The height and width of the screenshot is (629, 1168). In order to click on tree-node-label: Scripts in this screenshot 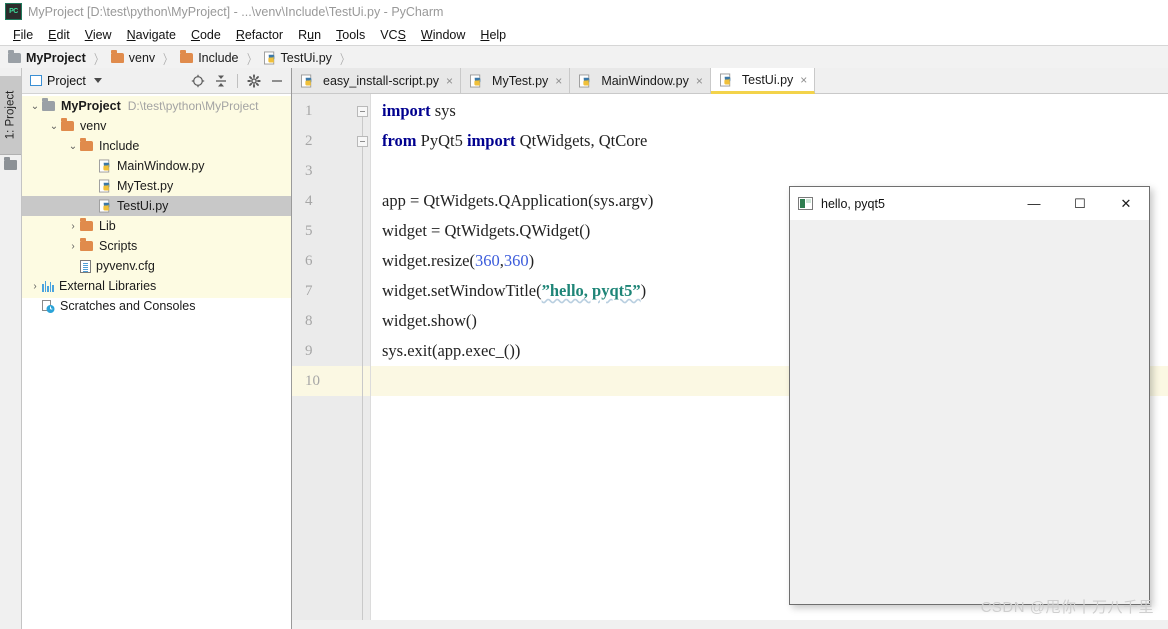, I will do `click(118, 246)`.